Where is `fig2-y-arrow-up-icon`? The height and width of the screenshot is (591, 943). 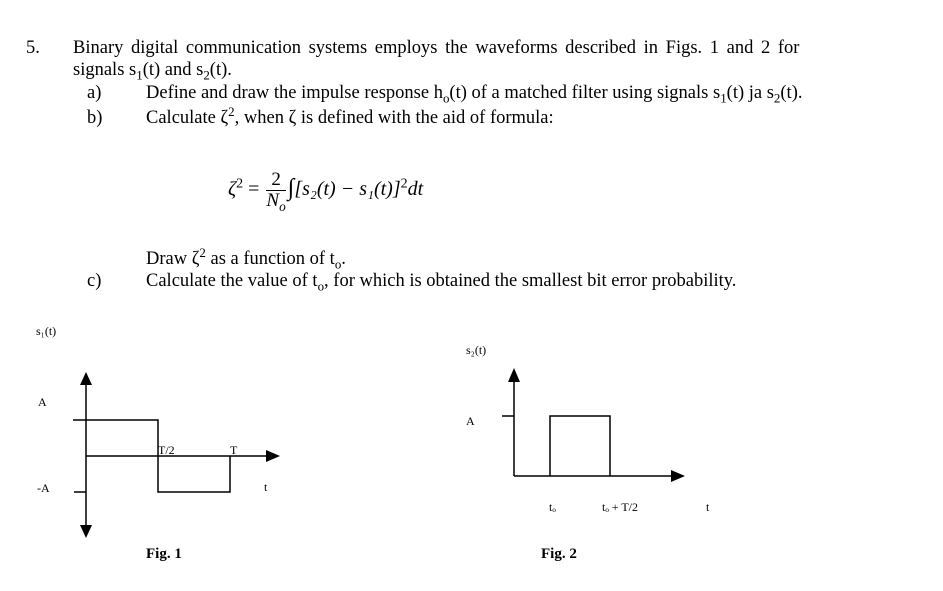
fig2-y-arrow-up-icon is located at coordinates (514, 375).